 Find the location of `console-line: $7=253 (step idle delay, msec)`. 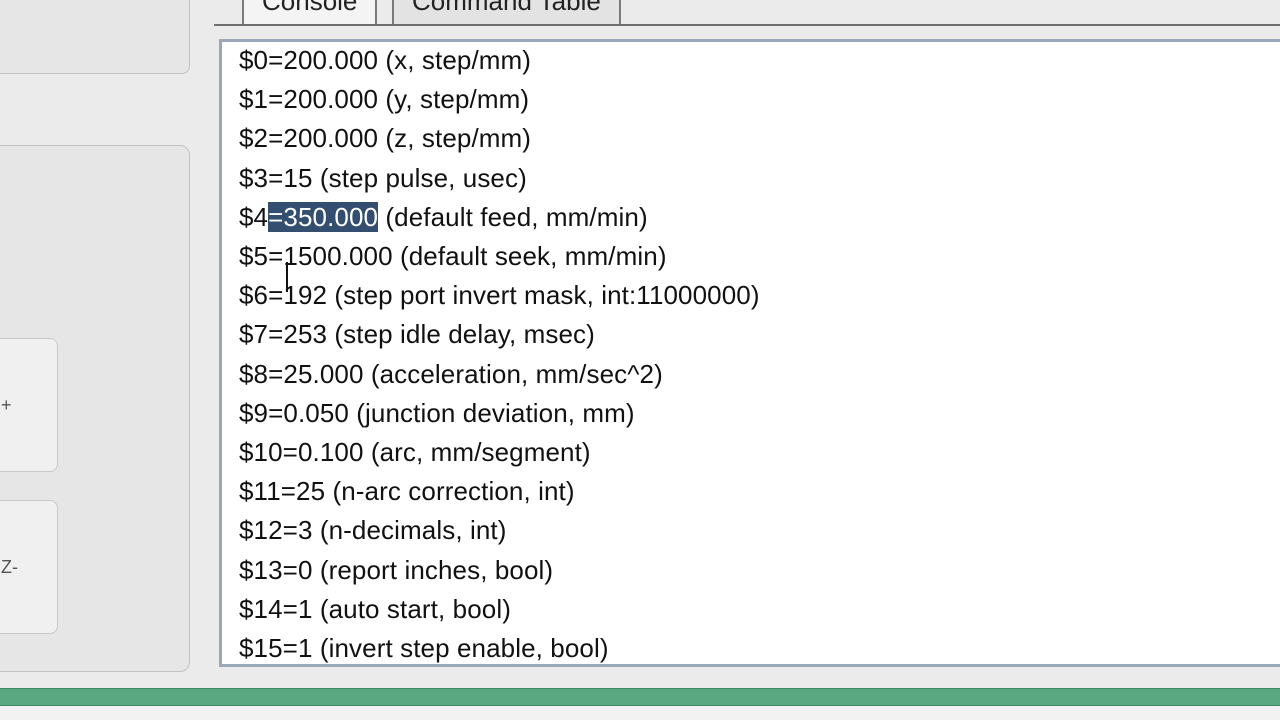

console-line: $7=253 (step idle delay, msec) is located at coordinates (417, 334).